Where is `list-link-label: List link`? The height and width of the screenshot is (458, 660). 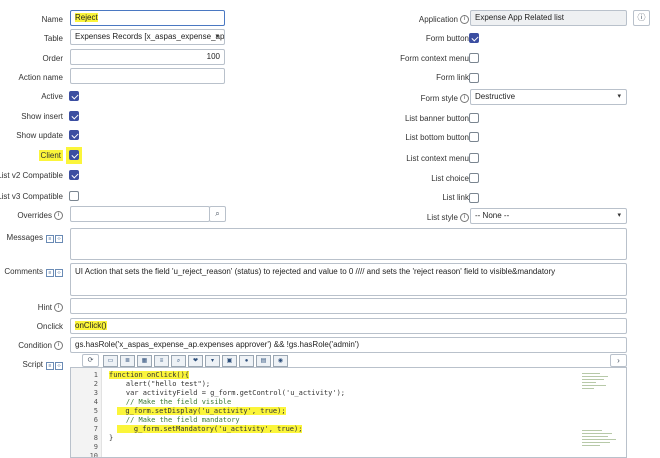 list-link-label: List link is located at coordinates (455, 197).